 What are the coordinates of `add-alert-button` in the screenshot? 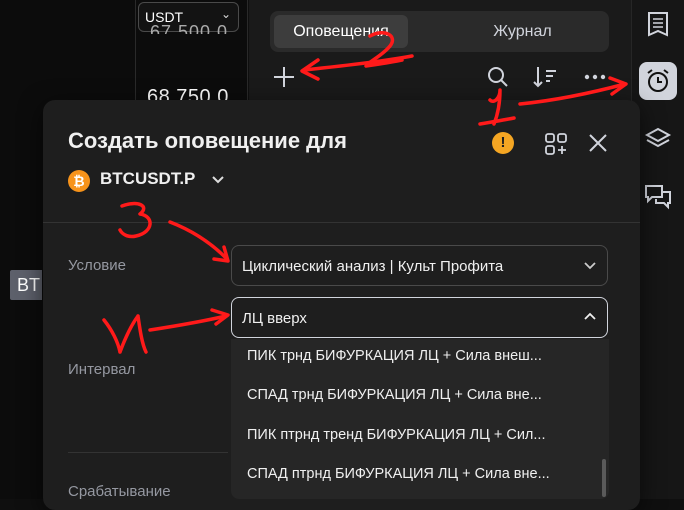 It's located at (284, 78).